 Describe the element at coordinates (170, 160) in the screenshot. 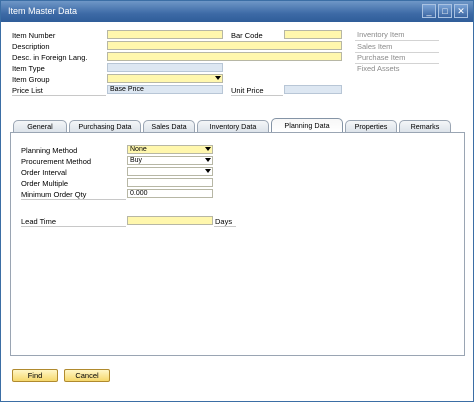

I see `procurement-method-dropdown: Buy` at that location.